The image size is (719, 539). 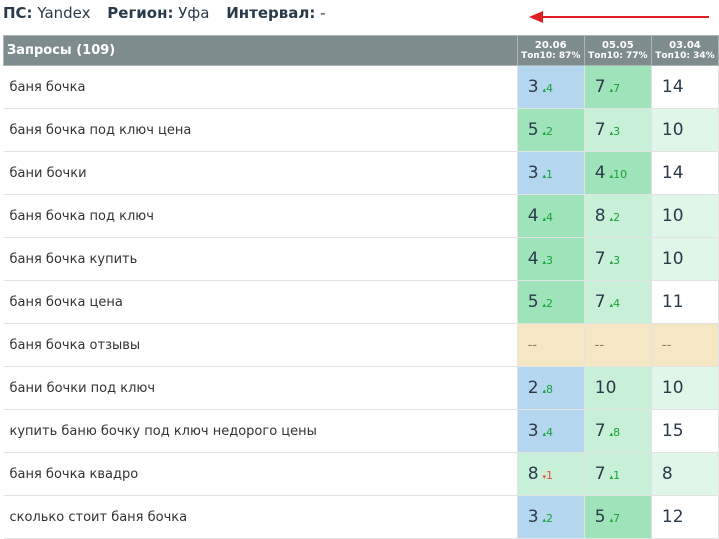 I want to click on query-cell: баня бочка под ключ цена, so click(x=260, y=130).